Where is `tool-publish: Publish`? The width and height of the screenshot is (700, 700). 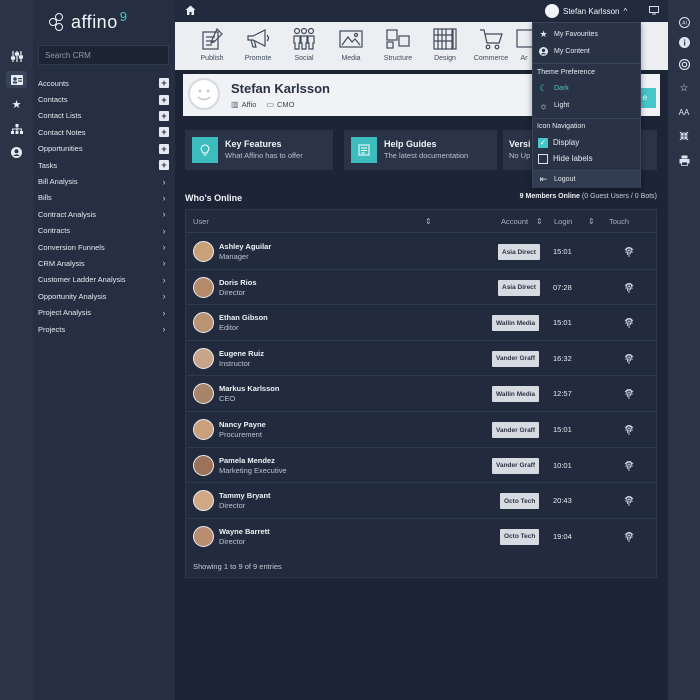 tool-publish: Publish is located at coordinates (212, 47).